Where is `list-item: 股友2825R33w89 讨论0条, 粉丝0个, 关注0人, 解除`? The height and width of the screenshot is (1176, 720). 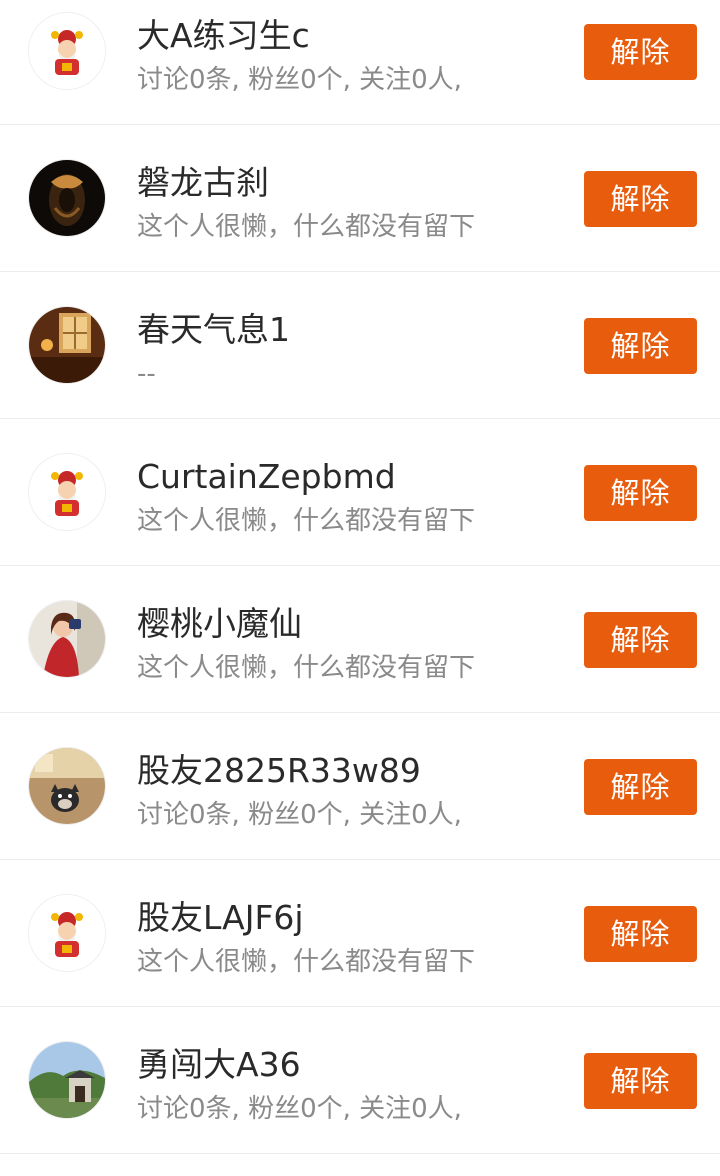
list-item: 股友2825R33w89 讨论0条, 粉丝0个, 关注0人, 解除 is located at coordinates (360, 786).